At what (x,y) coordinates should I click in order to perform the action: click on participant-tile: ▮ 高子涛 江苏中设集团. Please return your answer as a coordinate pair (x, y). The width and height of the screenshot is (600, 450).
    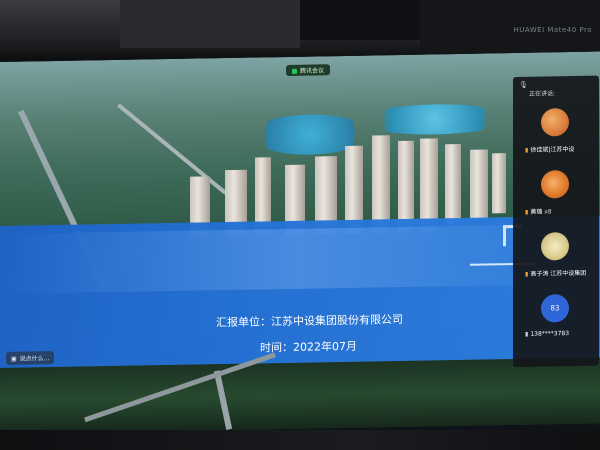
    Looking at the image, I should click on (557, 259).